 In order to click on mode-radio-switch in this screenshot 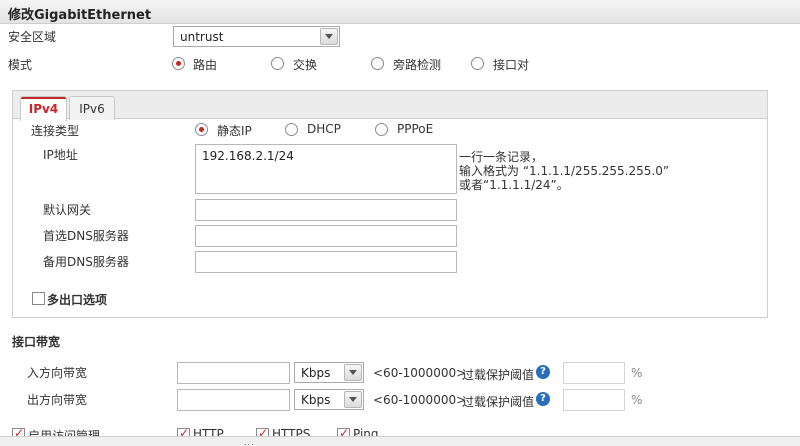, I will do `click(277, 63)`.